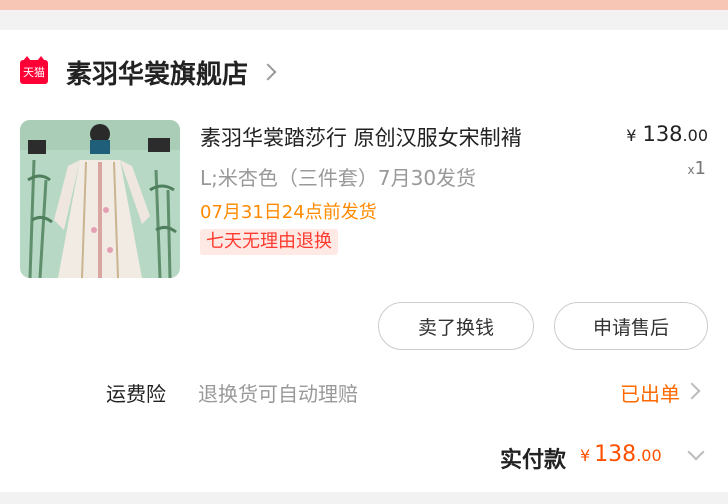 This screenshot has height=504, width=728. Describe the element at coordinates (269, 242) in the screenshot. I see `return-policy-badge: 七天无理由退换` at that location.